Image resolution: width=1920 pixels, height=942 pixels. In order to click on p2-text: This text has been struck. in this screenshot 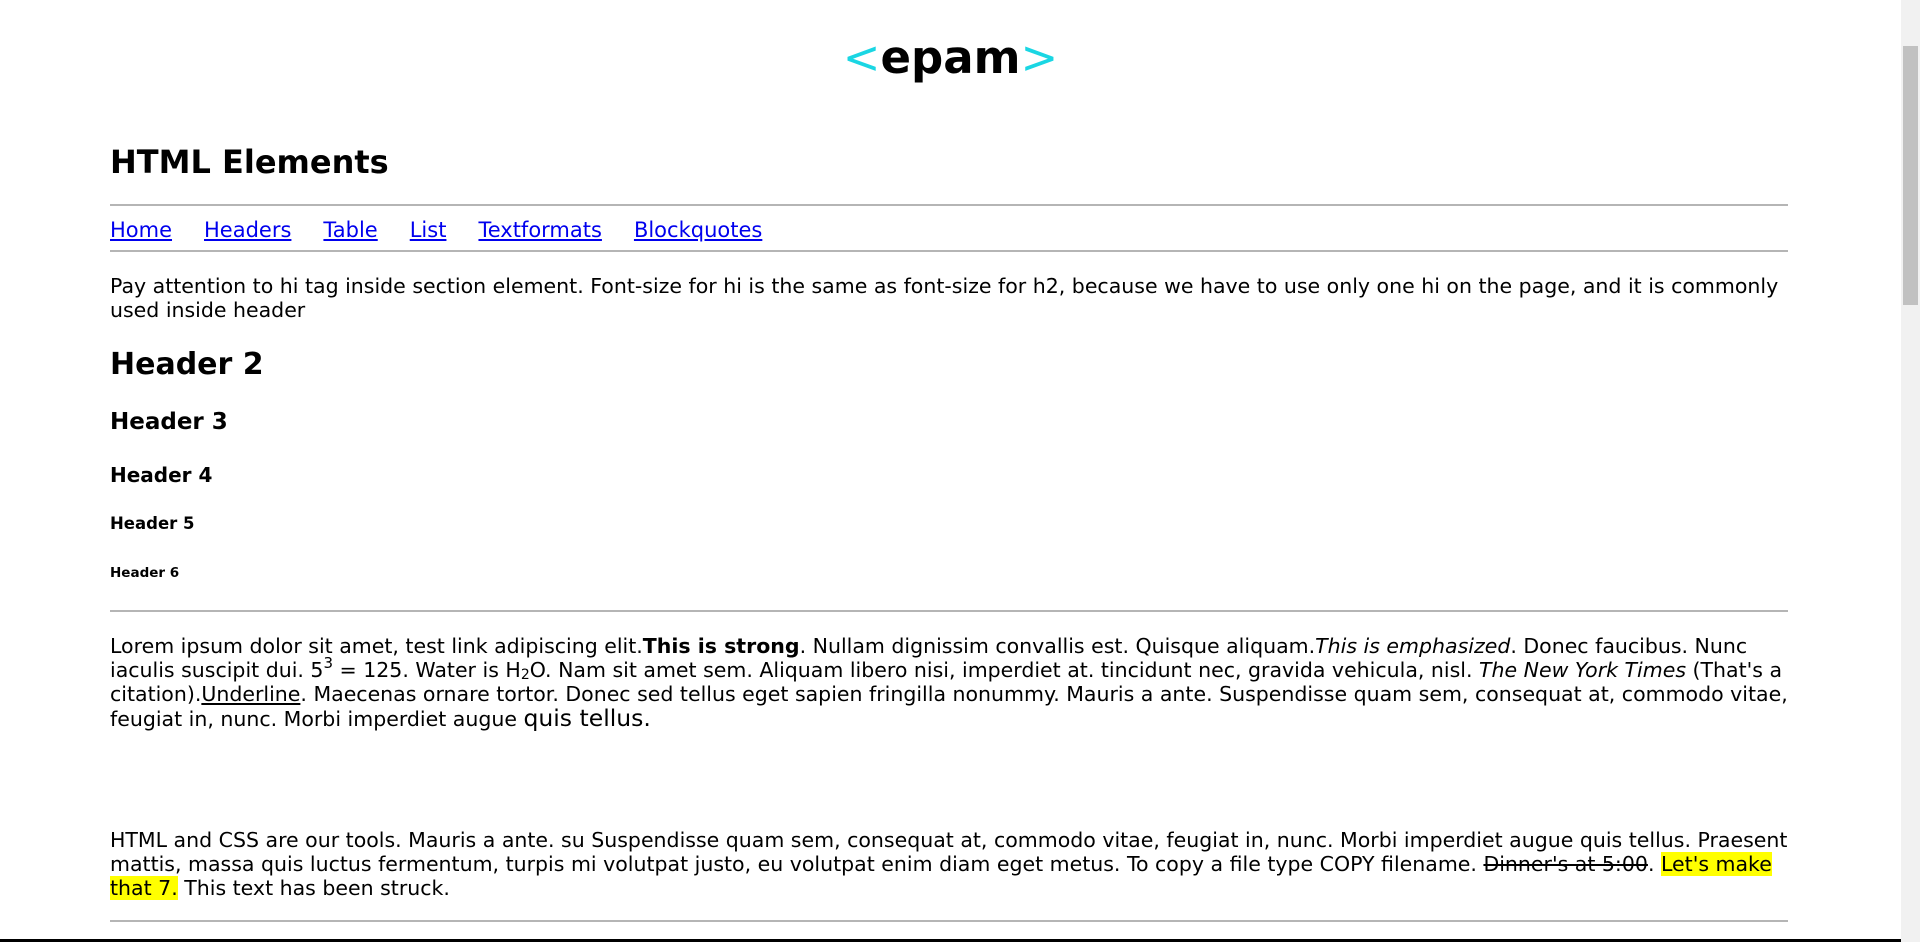, I will do `click(313, 888)`.